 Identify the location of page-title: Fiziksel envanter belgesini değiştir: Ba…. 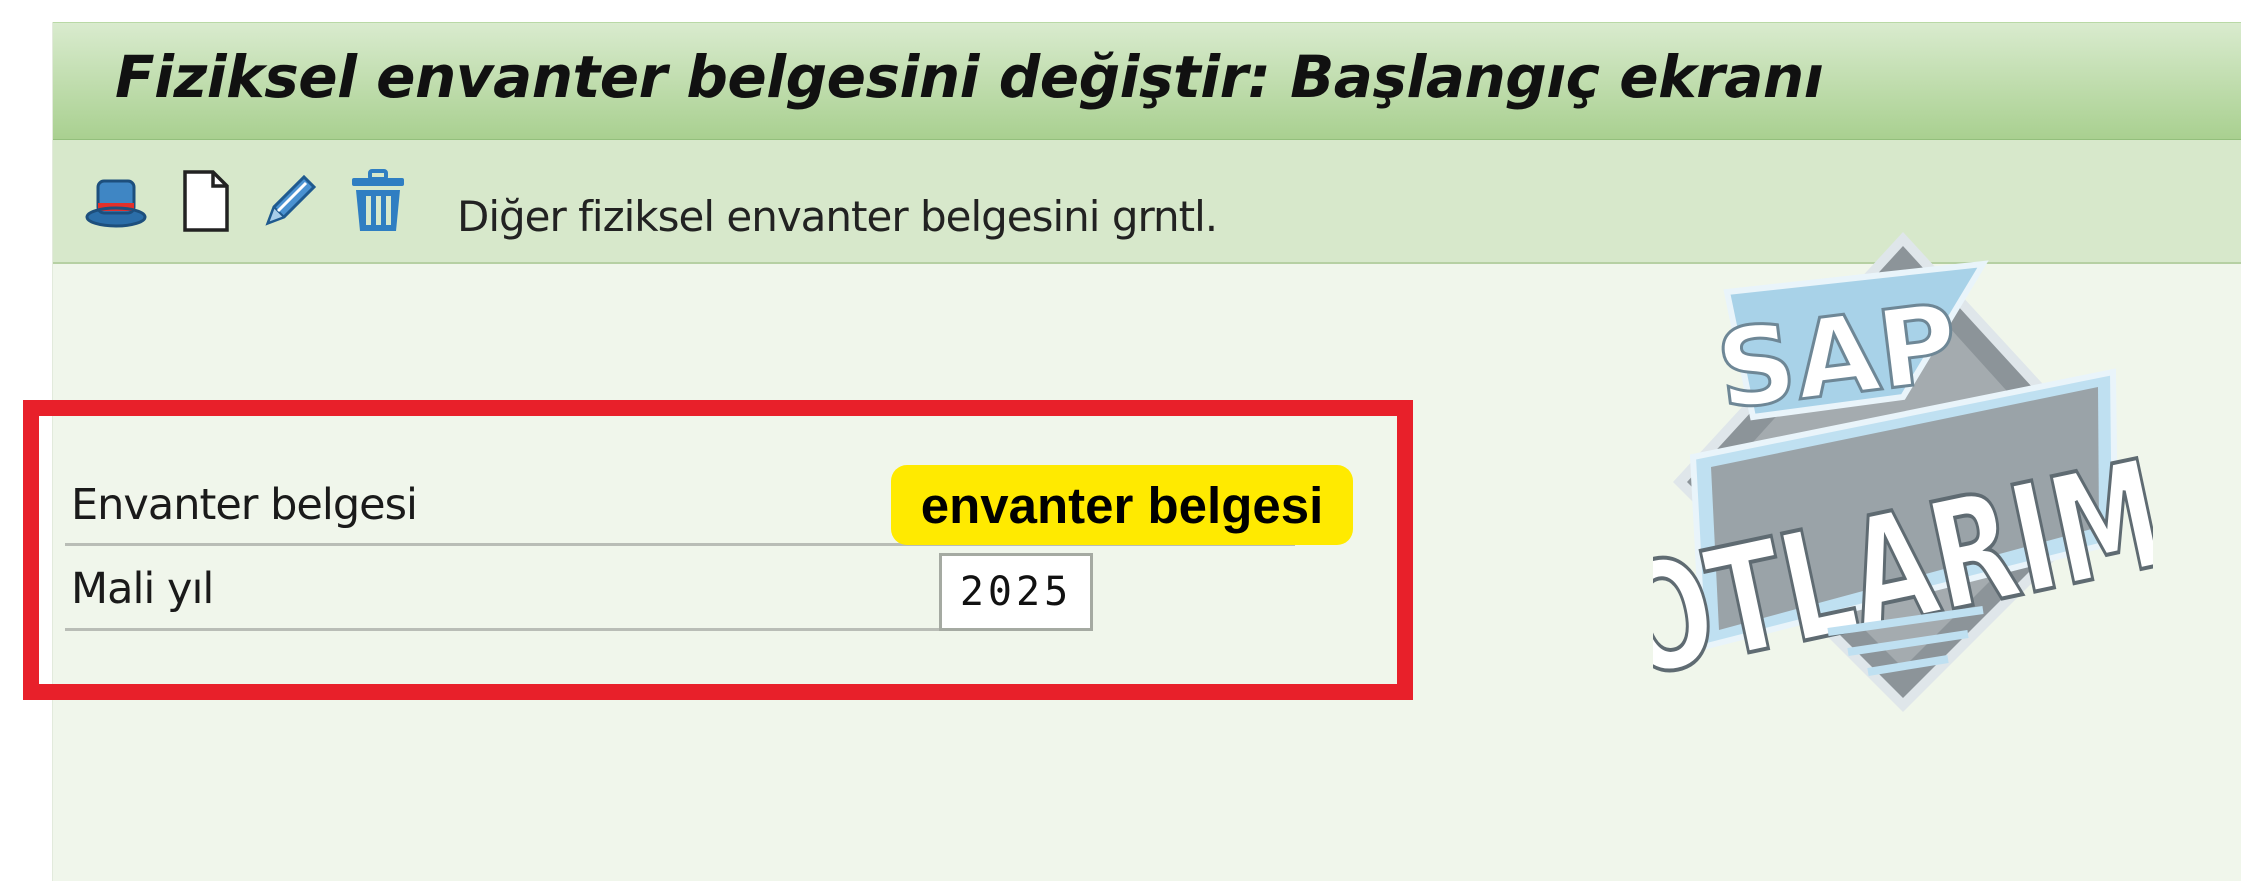
(969, 77).